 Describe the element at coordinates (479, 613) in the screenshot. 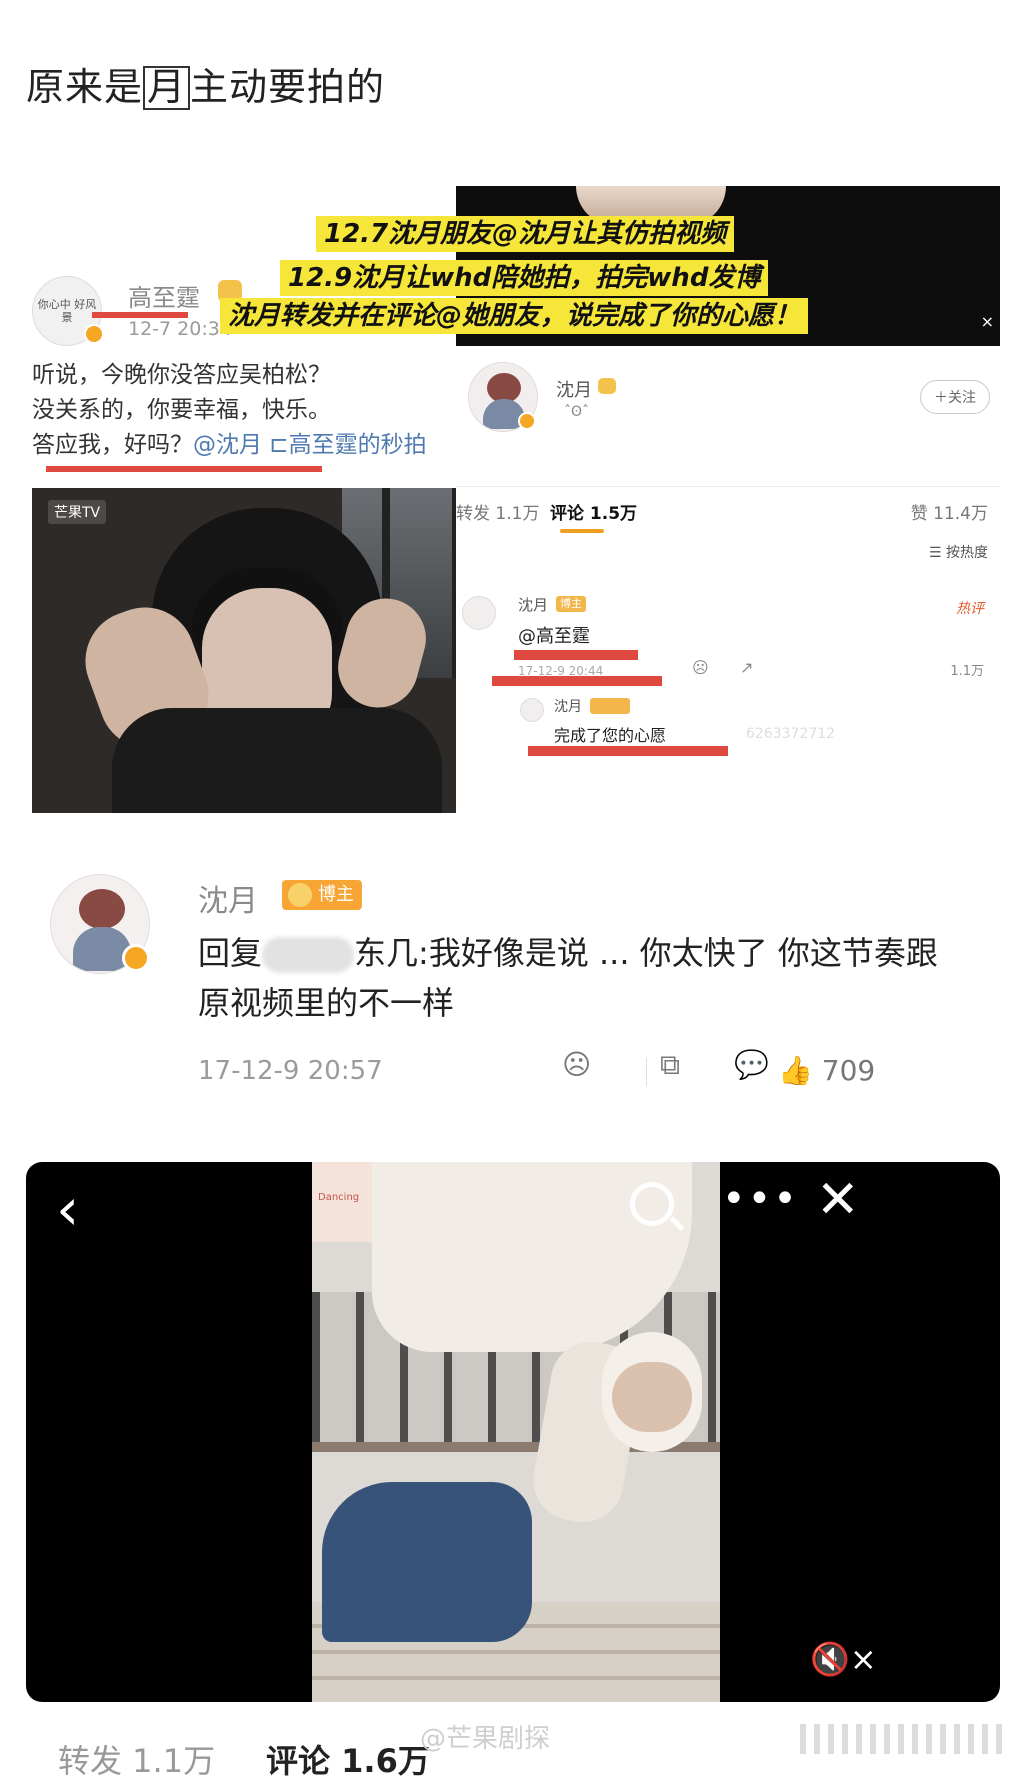

I see `commenter-avatar` at that location.